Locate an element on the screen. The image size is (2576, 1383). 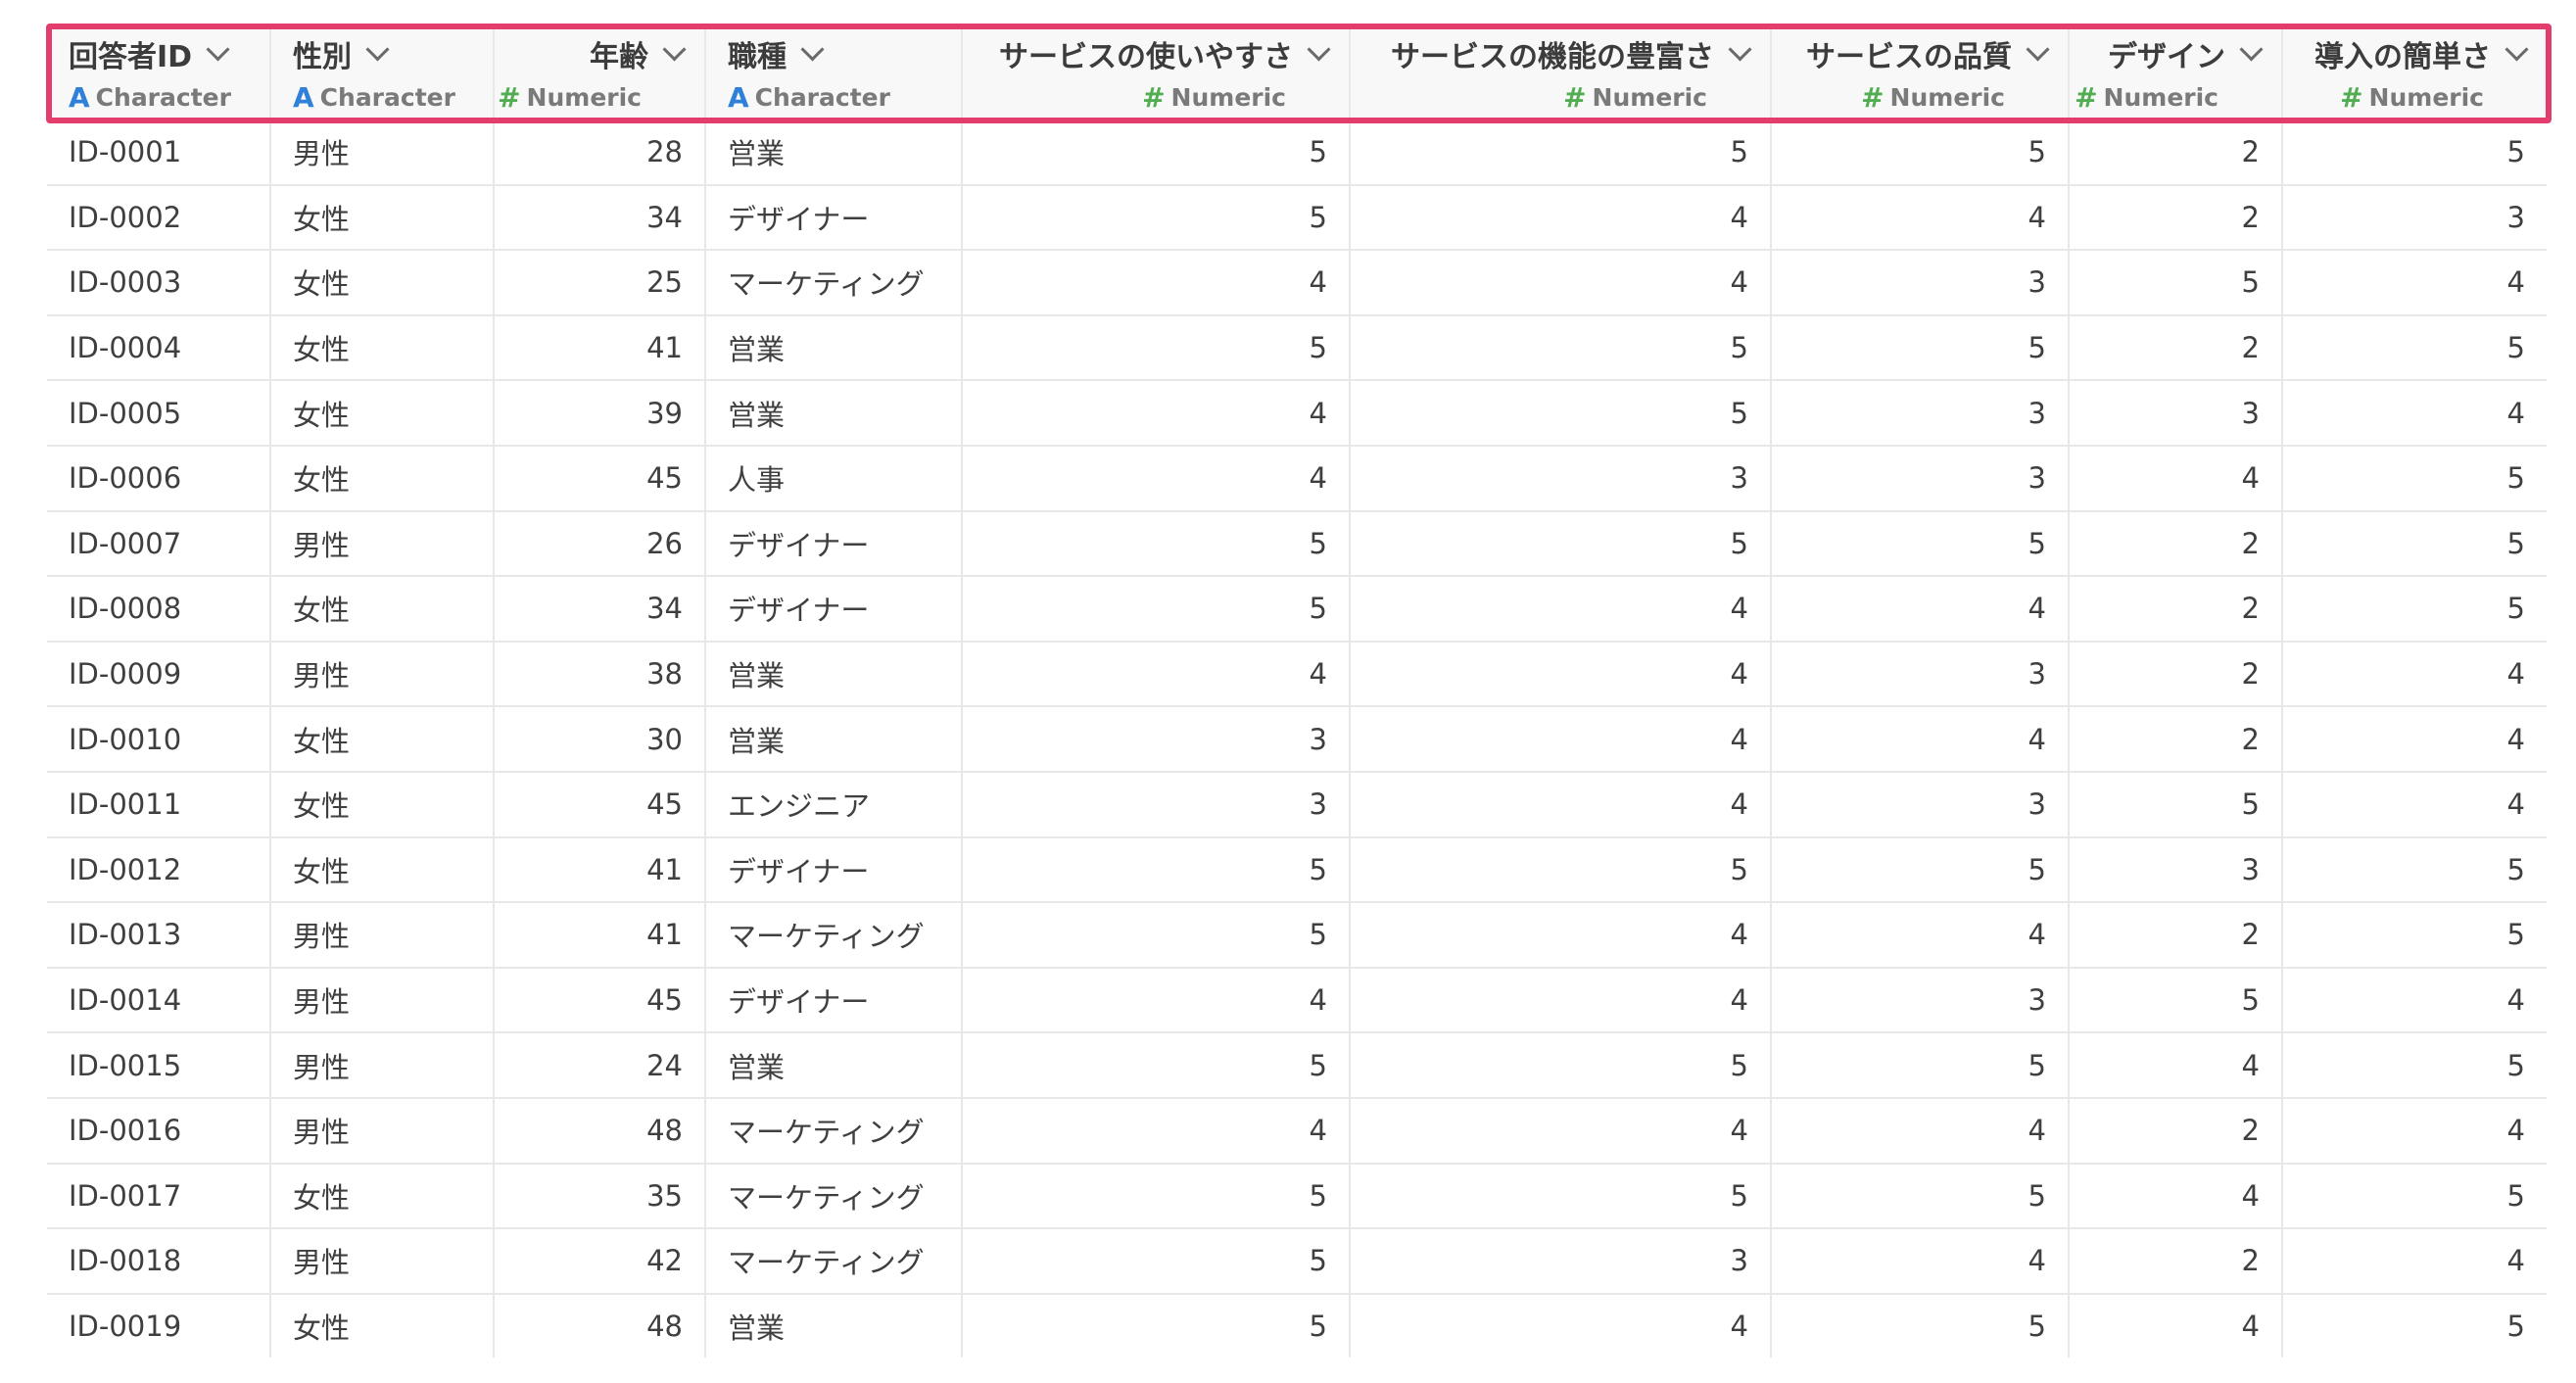
table-cell: 42 is located at coordinates (600, 1261).